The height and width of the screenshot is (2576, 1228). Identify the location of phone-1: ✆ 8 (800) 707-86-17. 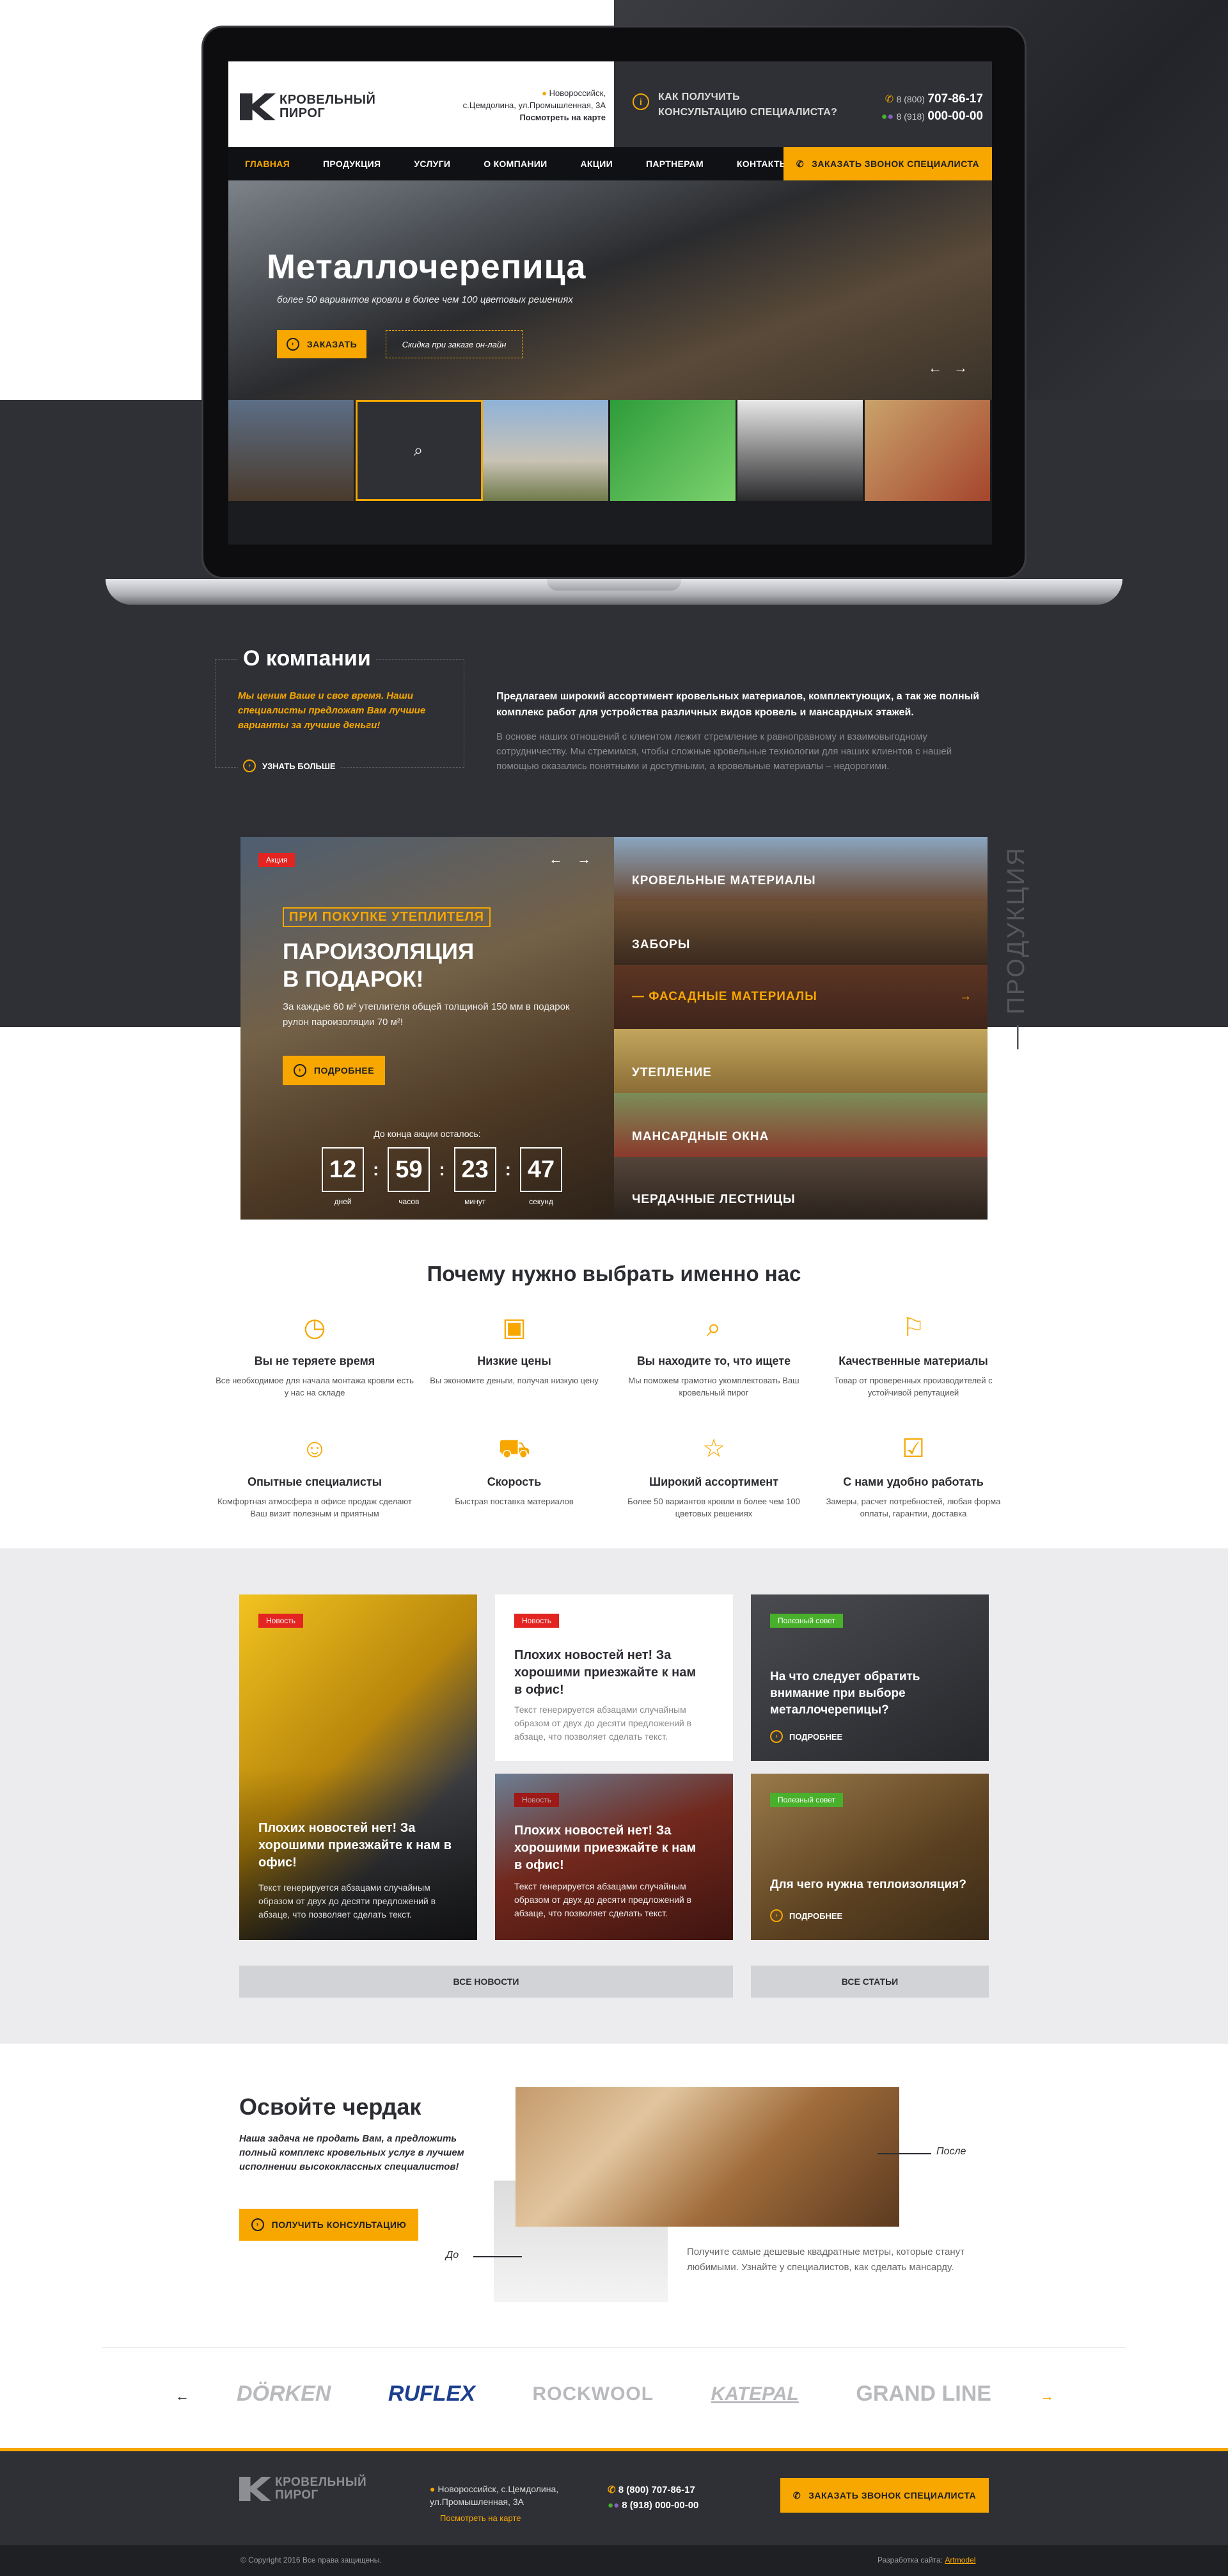
(925, 100).